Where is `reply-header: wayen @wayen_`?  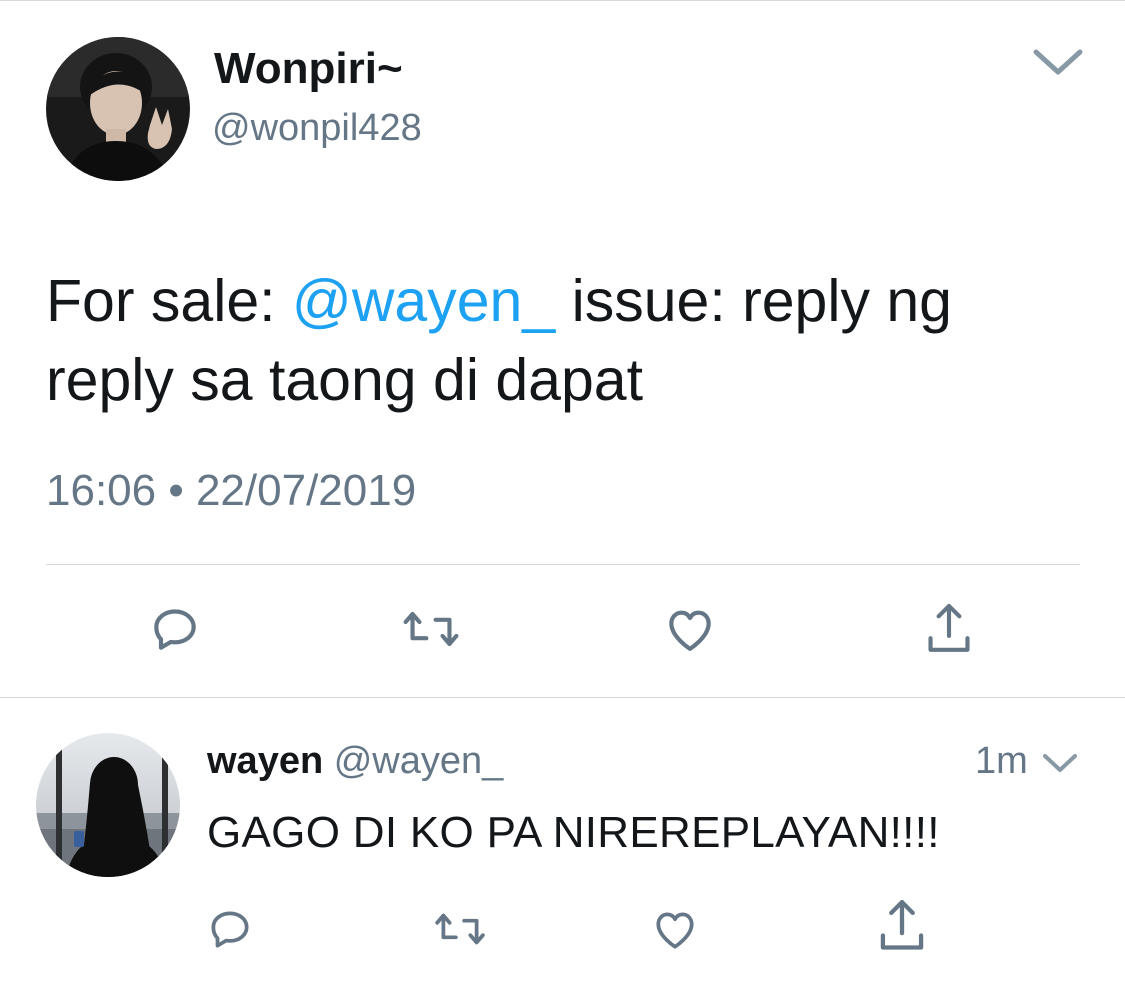 reply-header: wayen @wayen_ is located at coordinates (355, 761).